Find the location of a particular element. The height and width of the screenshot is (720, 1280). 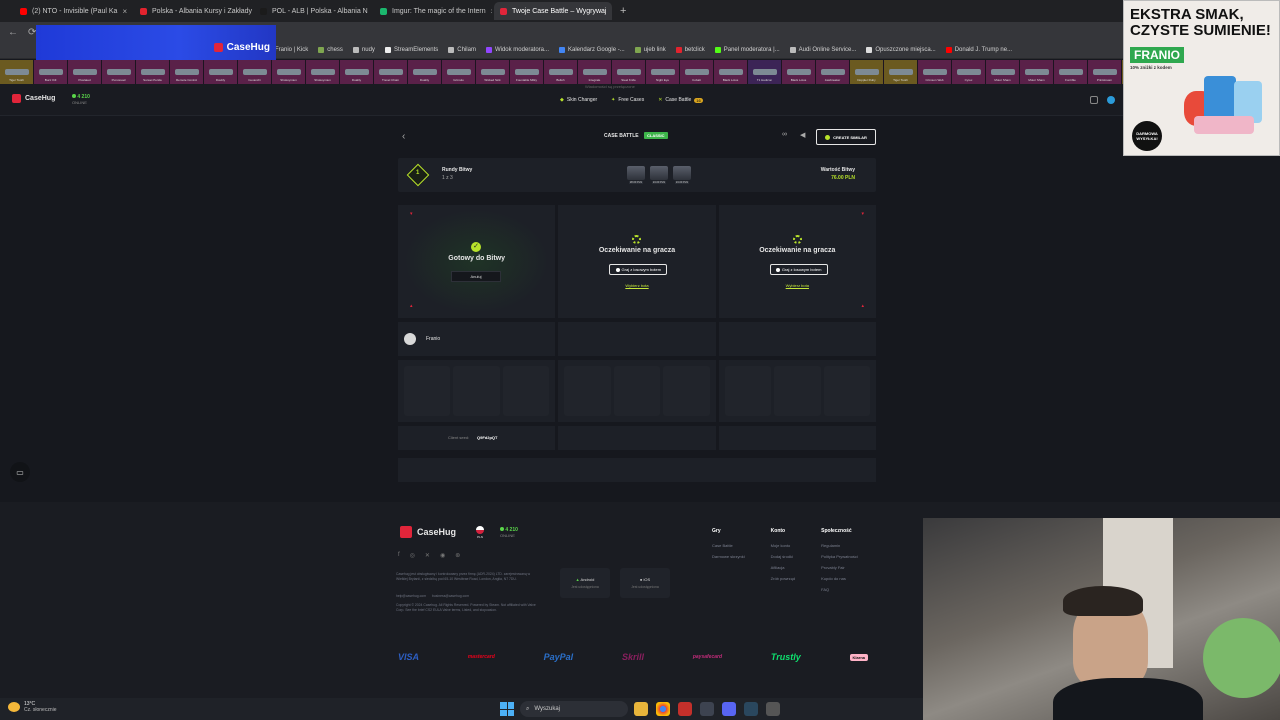

nav-case-battle: ✕ Case Battle 16 is located at coordinates (680, 100).